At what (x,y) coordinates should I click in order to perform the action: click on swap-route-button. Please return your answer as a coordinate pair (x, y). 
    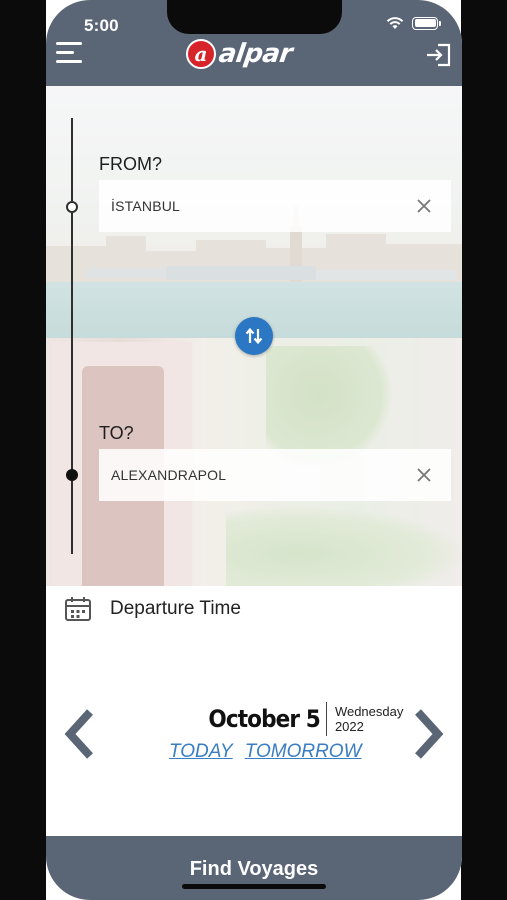
    Looking at the image, I should click on (254, 336).